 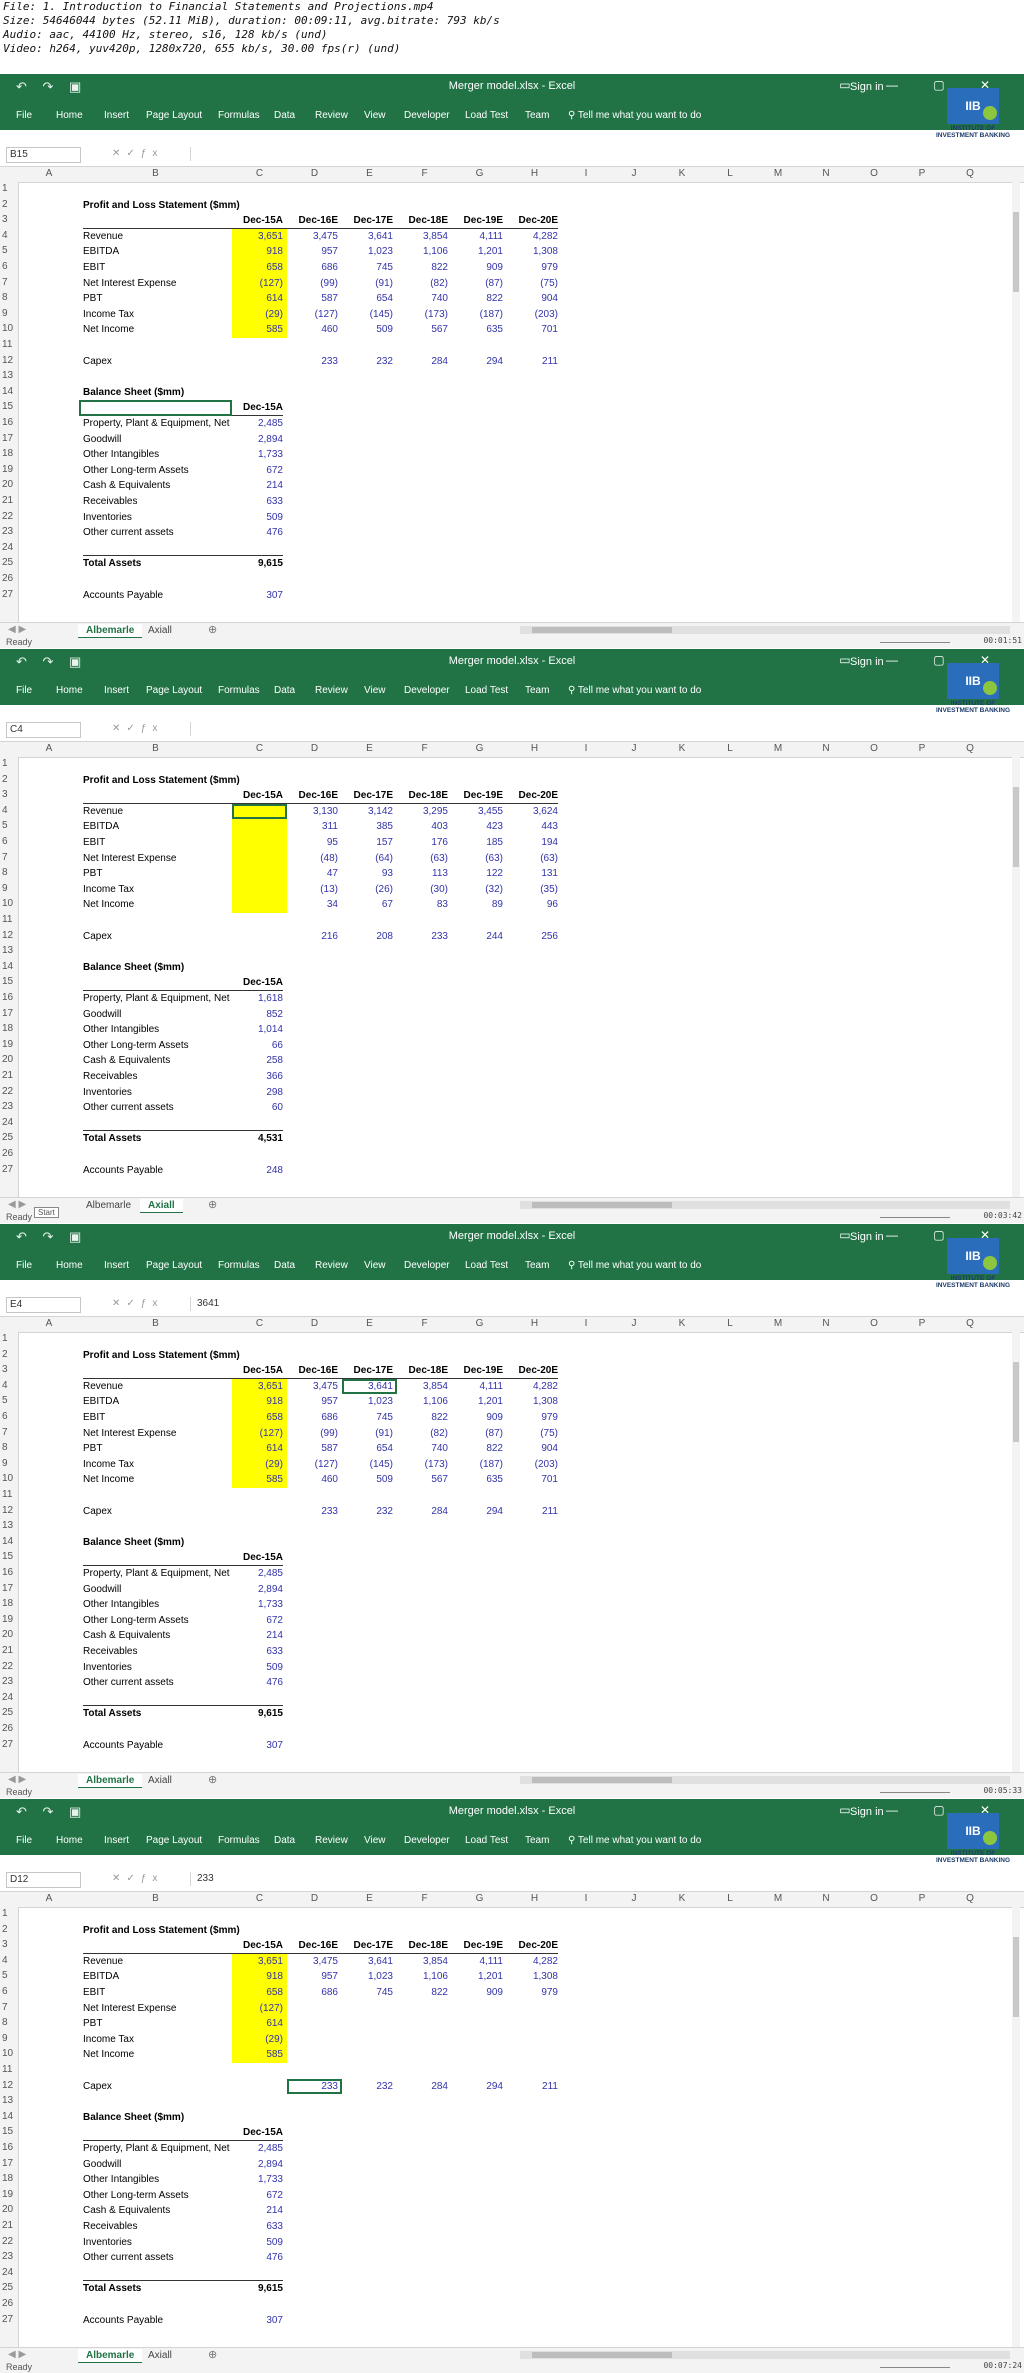 What do you see at coordinates (532, 1465) in the screenshot?
I see `pl-value: (203)` at bounding box center [532, 1465].